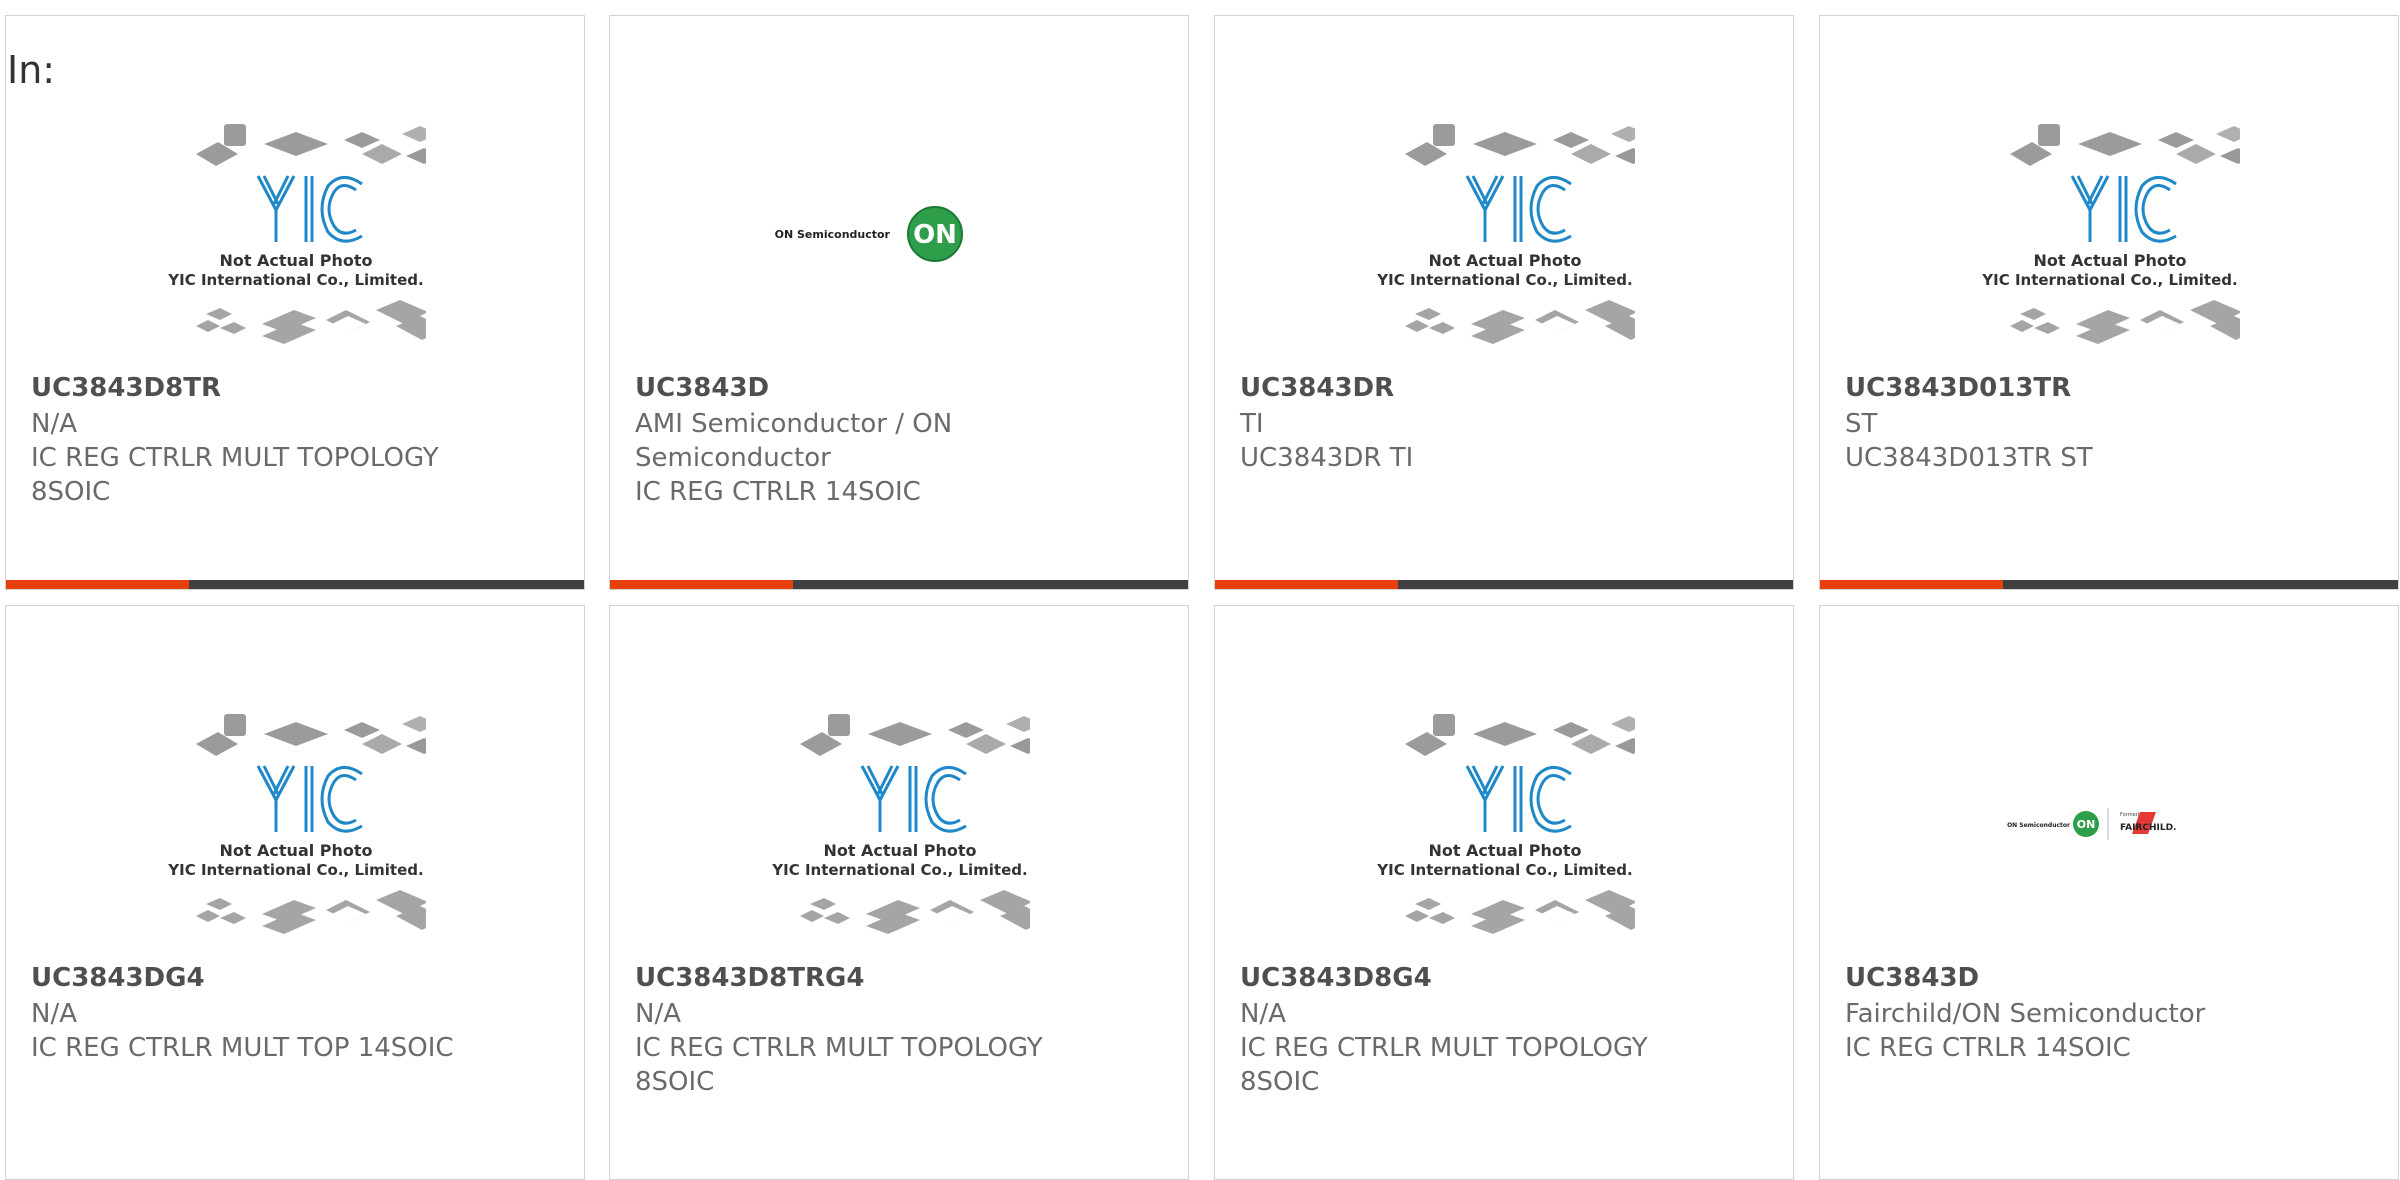 This screenshot has height=1180, width=2400. Describe the element at coordinates (297, 978) in the screenshot. I see `product-part-number: UC3843DG4` at that location.